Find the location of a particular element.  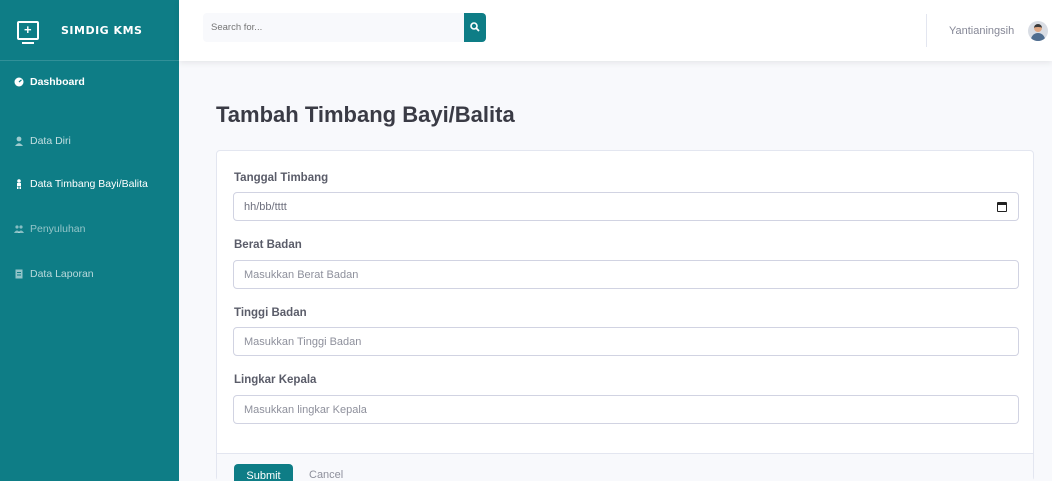

lingkar-kepala-label: Lingkar Kepala is located at coordinates (275, 380).